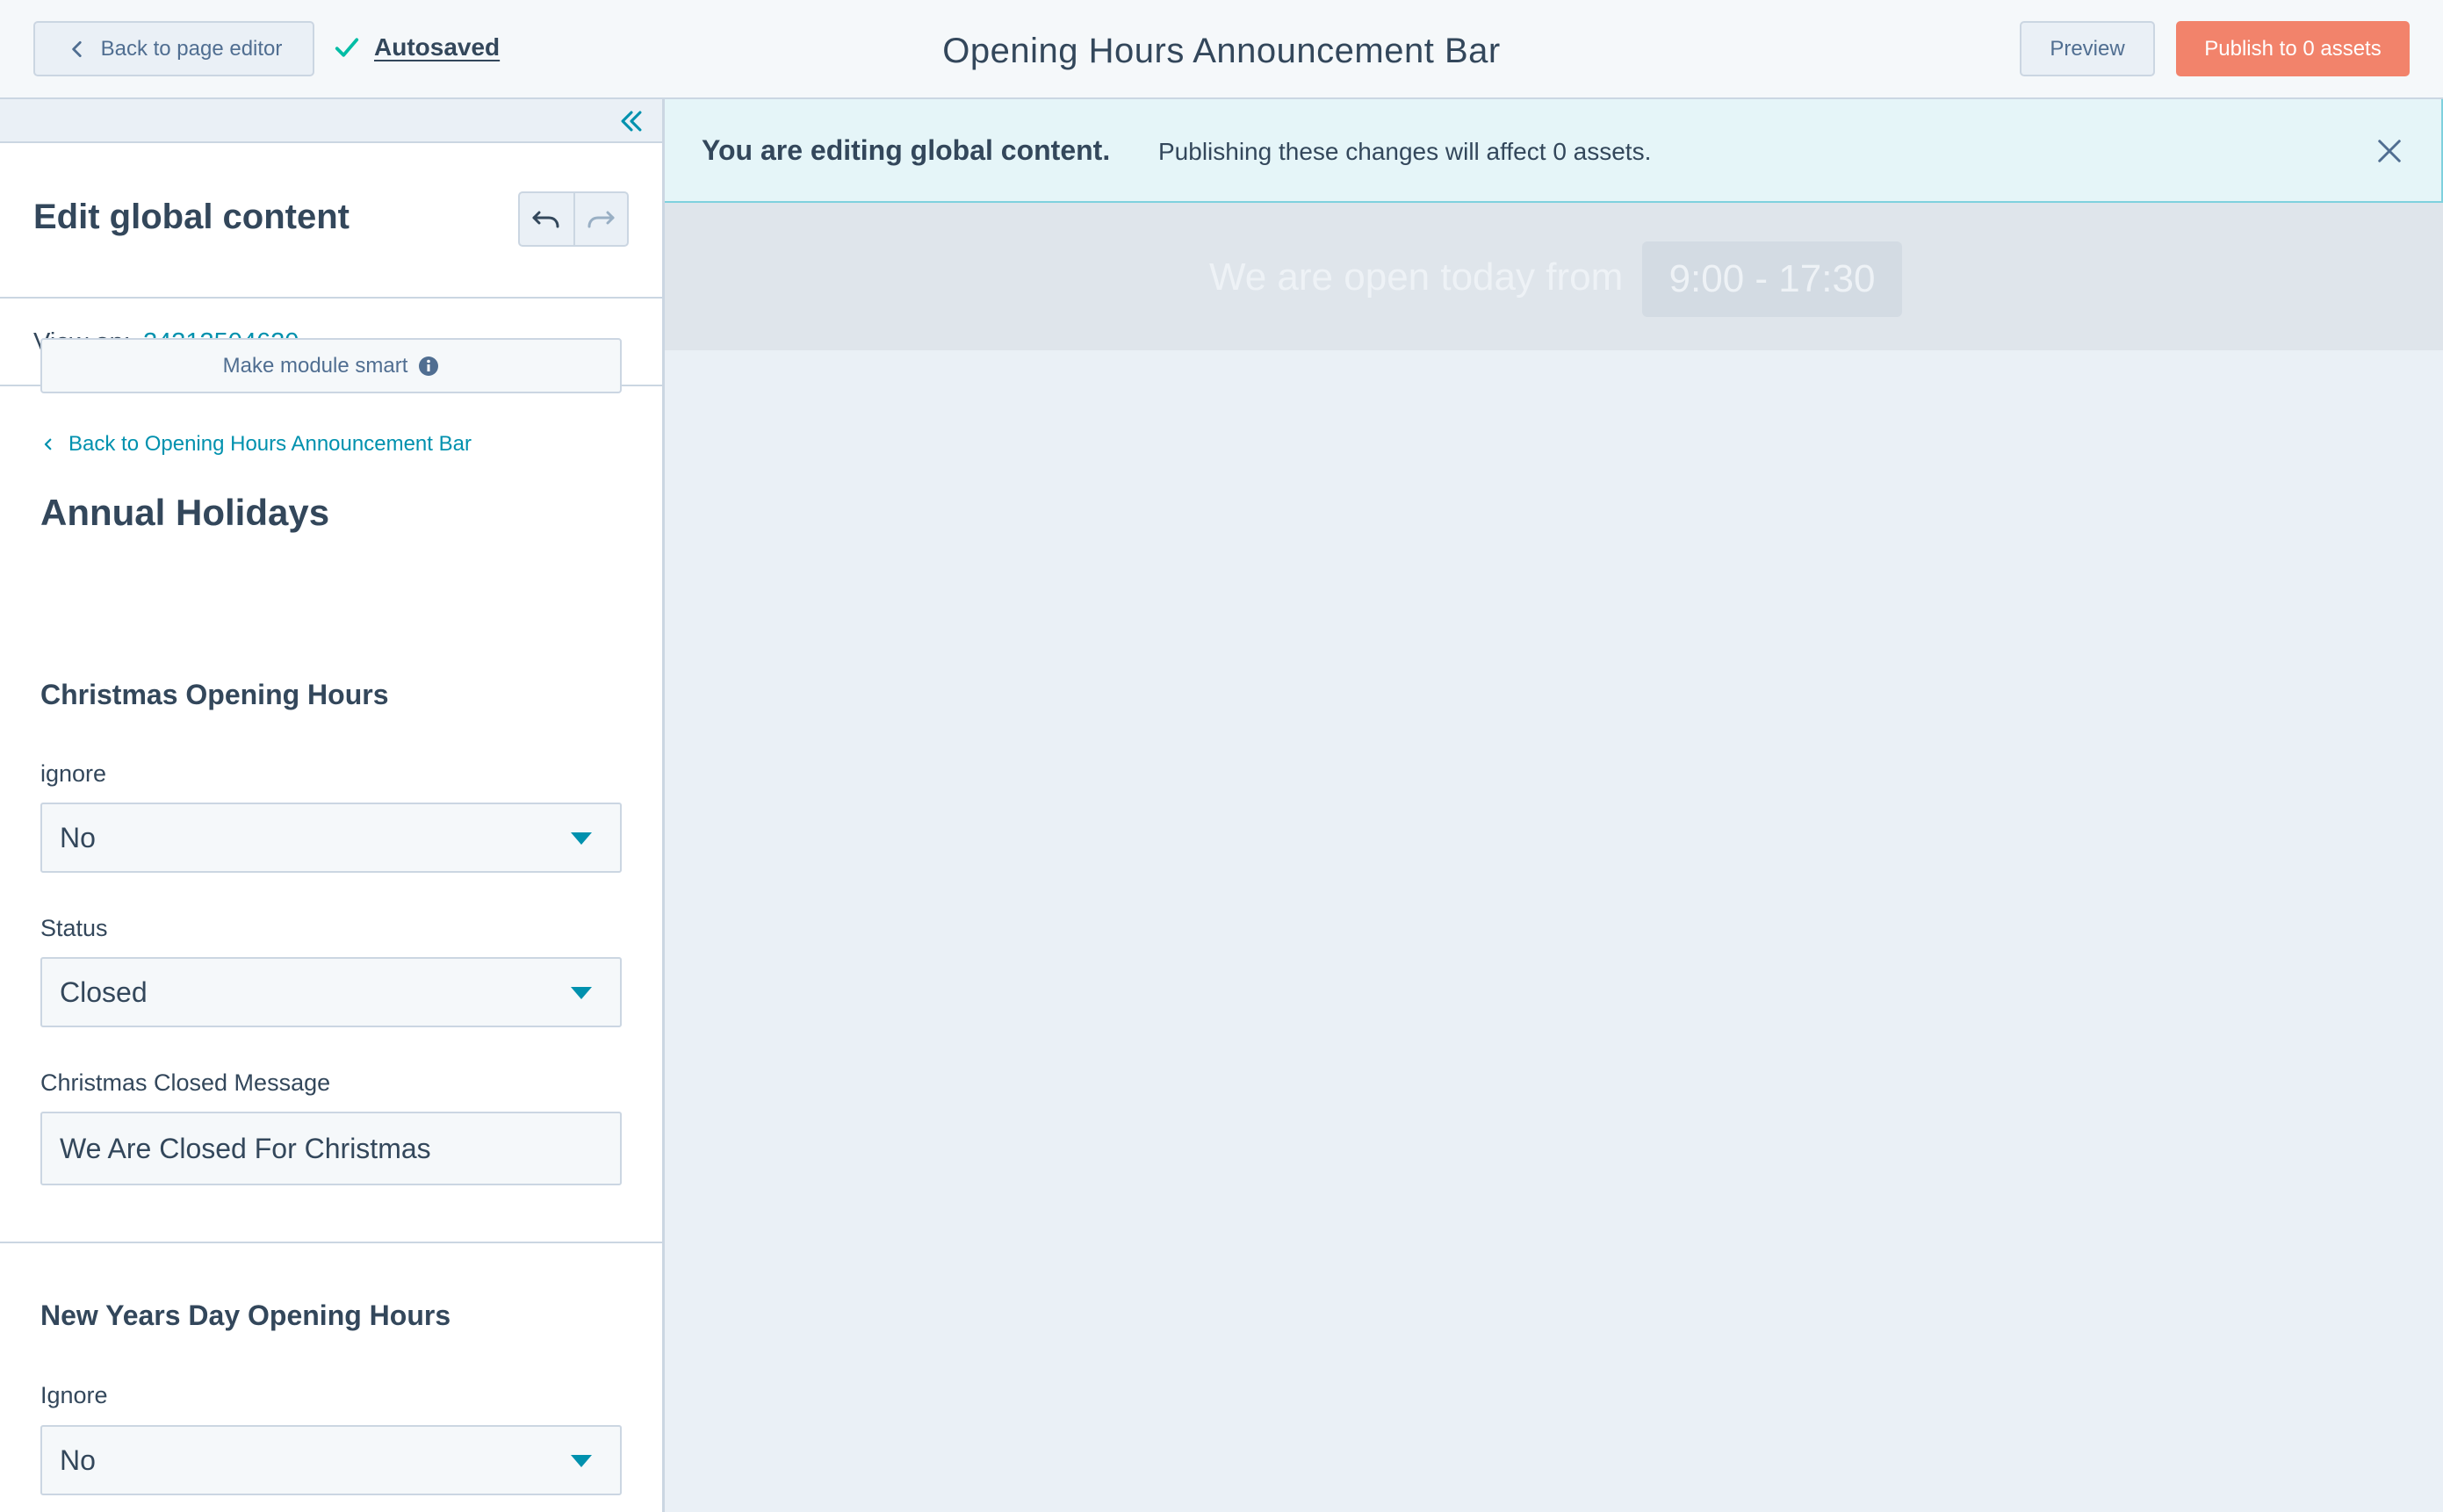 This screenshot has height=1512, width=2443. I want to click on christmas-ignore-select: No, so click(331, 838).